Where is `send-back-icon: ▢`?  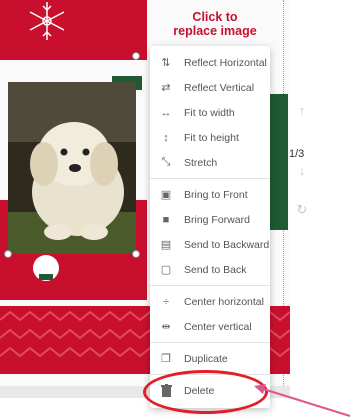
send-back-icon: ▢ is located at coordinates (166, 270).